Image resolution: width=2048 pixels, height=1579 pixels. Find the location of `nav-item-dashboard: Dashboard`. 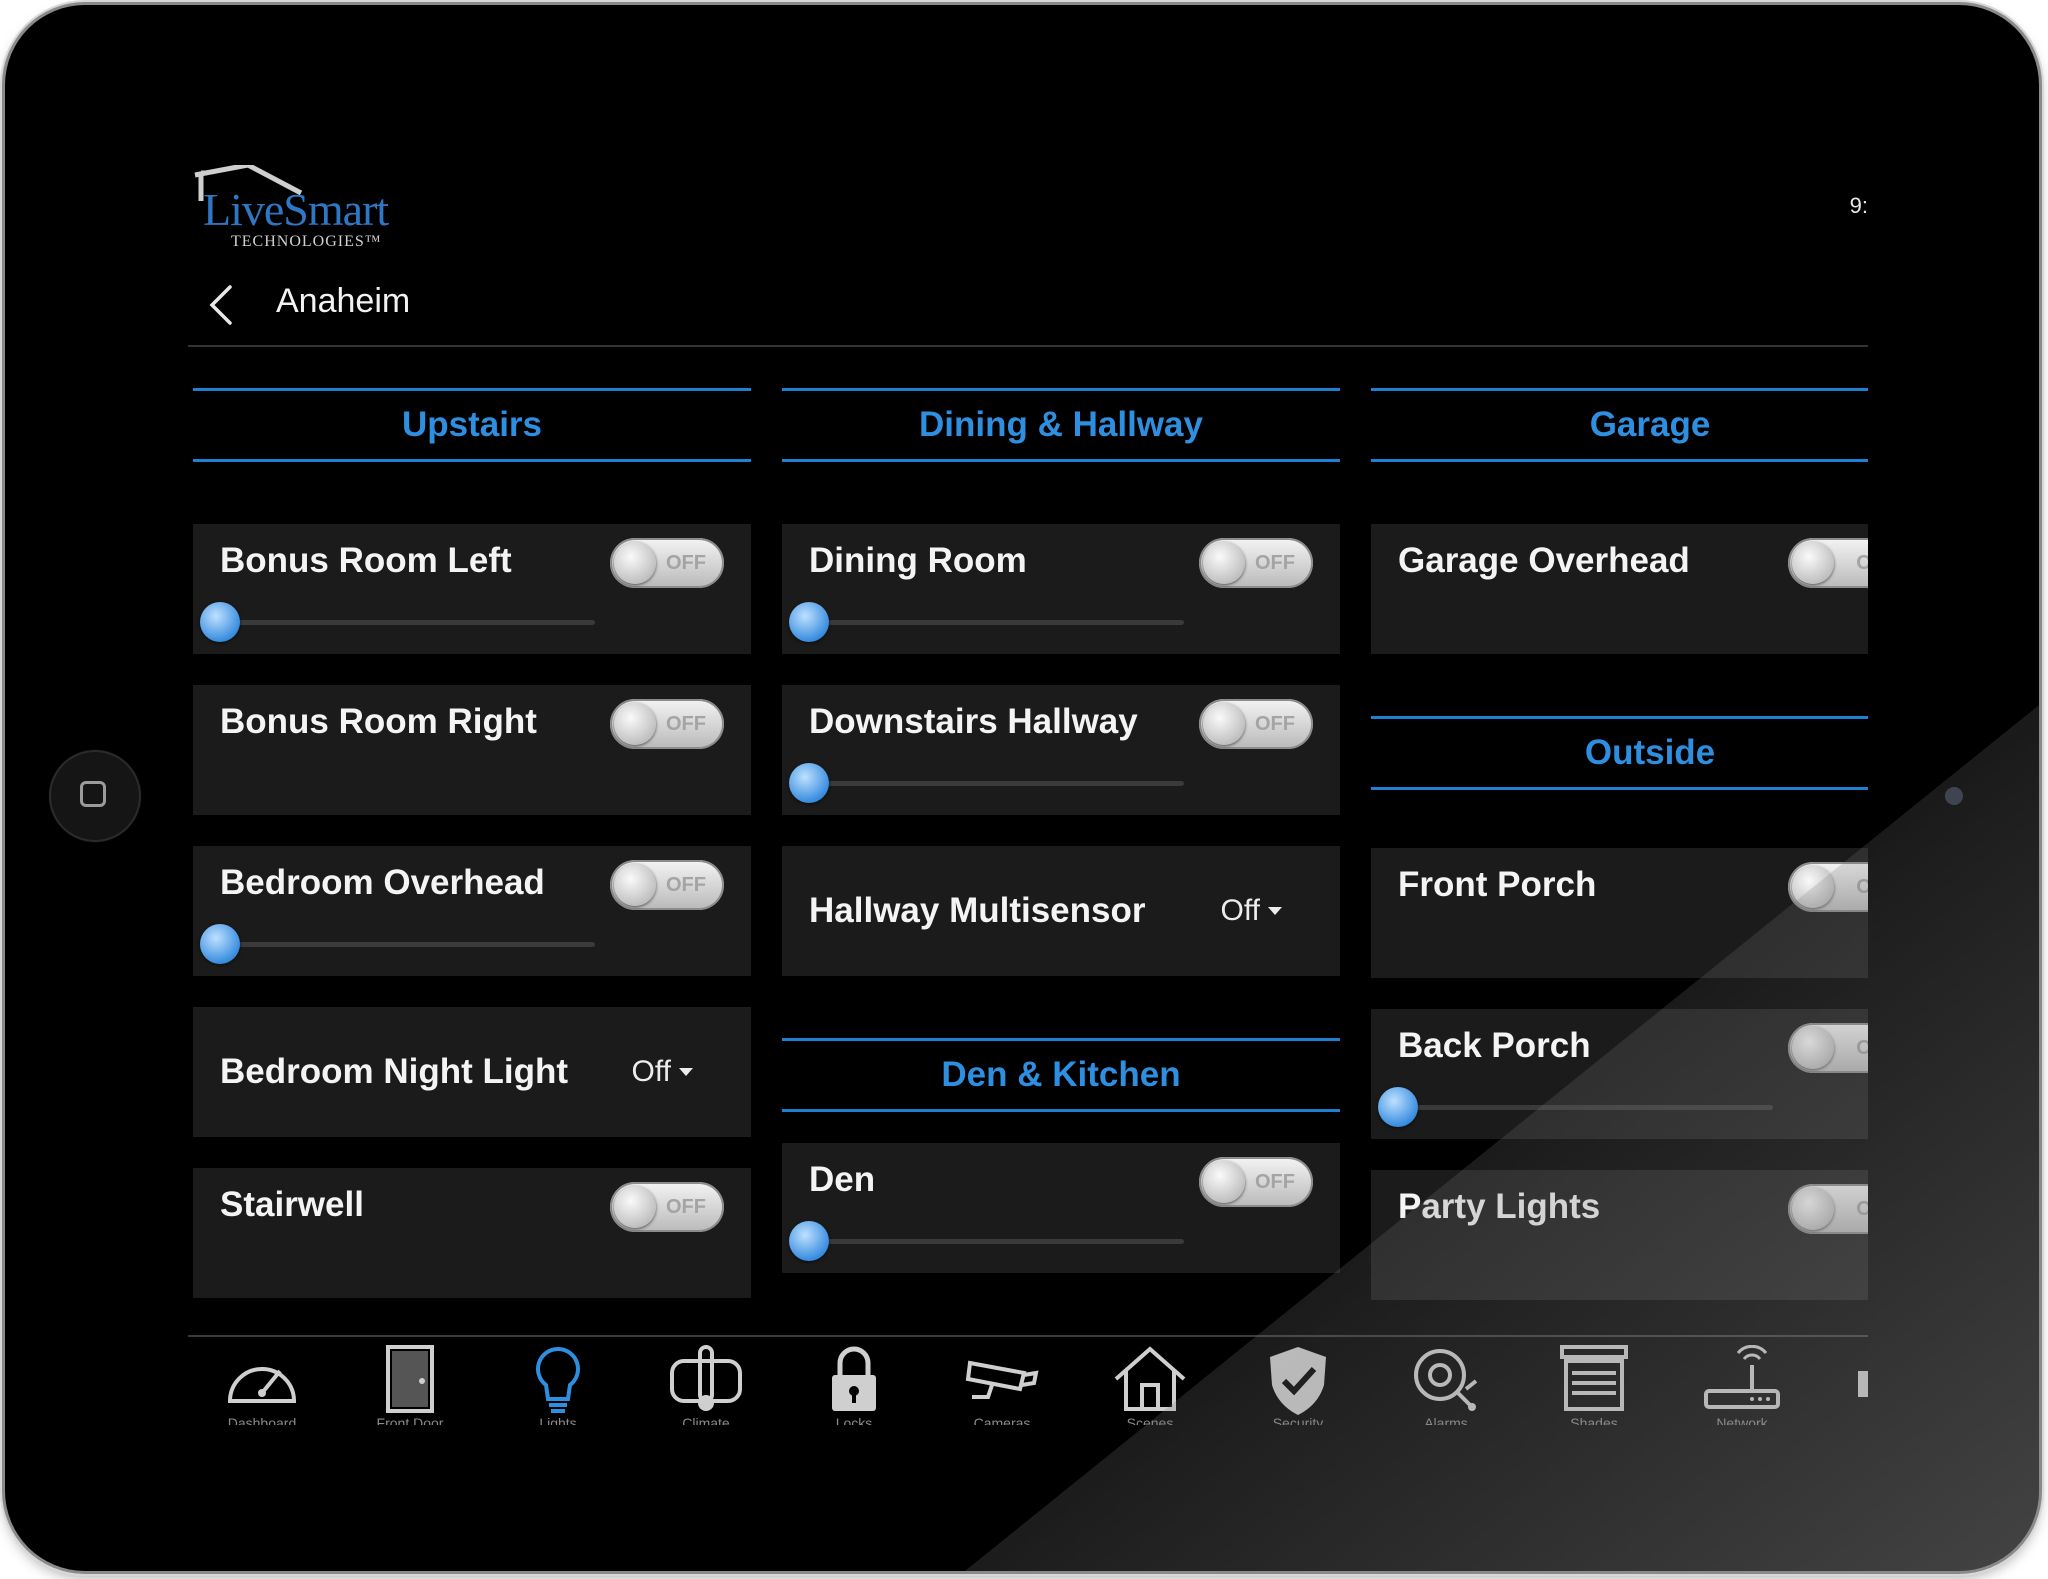

nav-item-dashboard: Dashboard is located at coordinates (262, 1381).